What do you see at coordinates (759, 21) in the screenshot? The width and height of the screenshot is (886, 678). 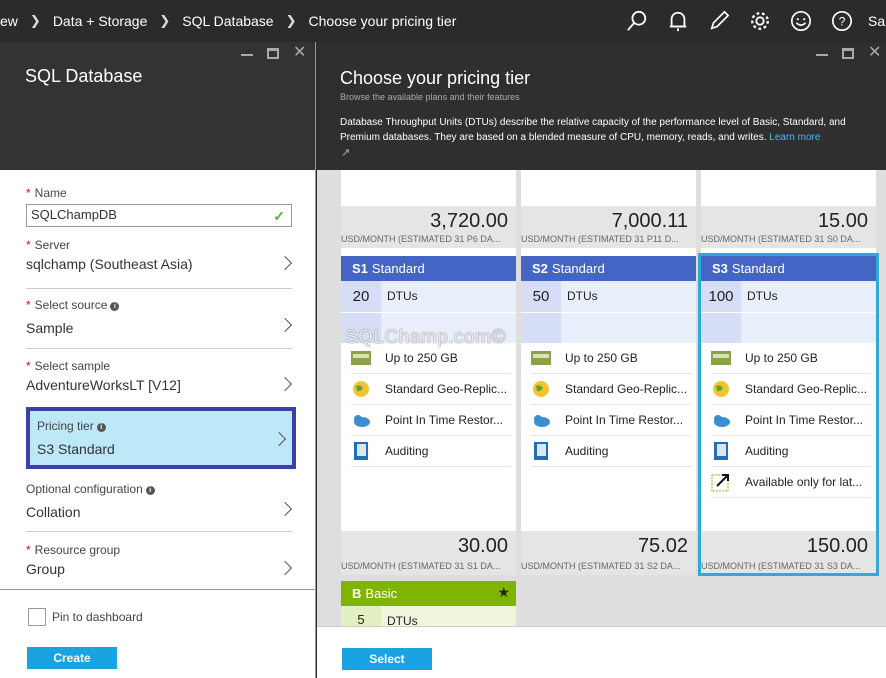 I see `settings-gear-icon` at bounding box center [759, 21].